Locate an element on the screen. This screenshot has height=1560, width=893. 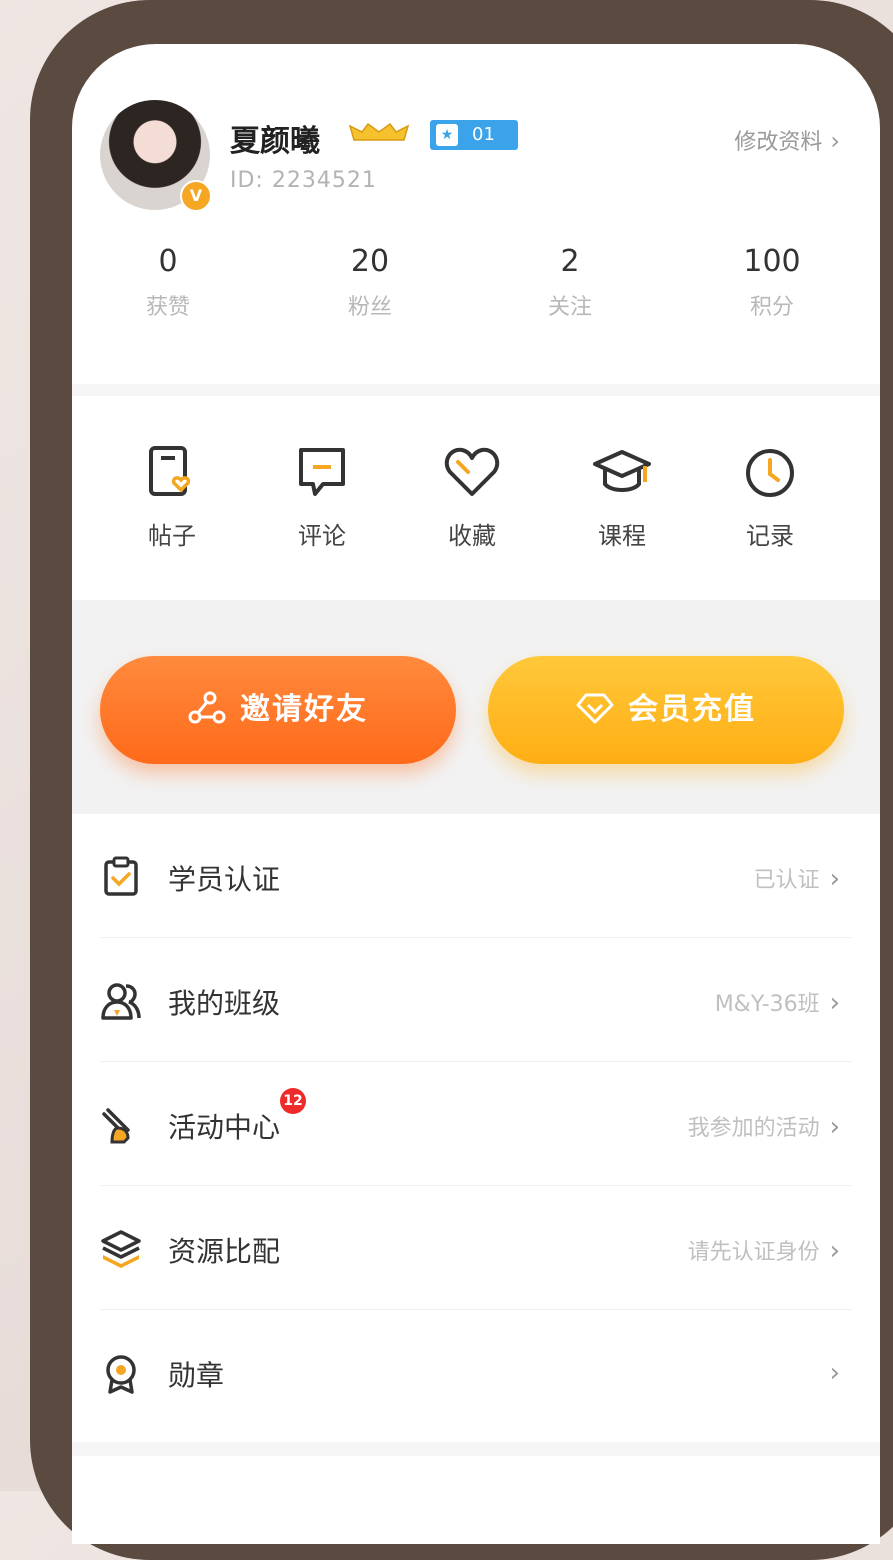
clipboard-check-icon is located at coordinates (121, 876).